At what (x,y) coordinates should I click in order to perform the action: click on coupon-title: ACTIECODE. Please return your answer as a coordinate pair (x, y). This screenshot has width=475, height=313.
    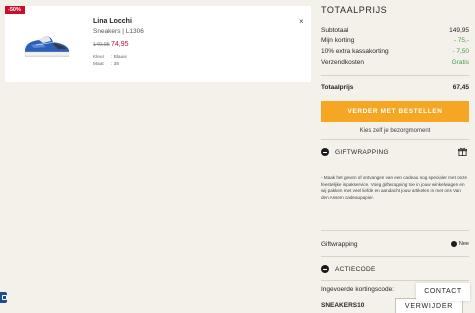
    Looking at the image, I should click on (355, 269).